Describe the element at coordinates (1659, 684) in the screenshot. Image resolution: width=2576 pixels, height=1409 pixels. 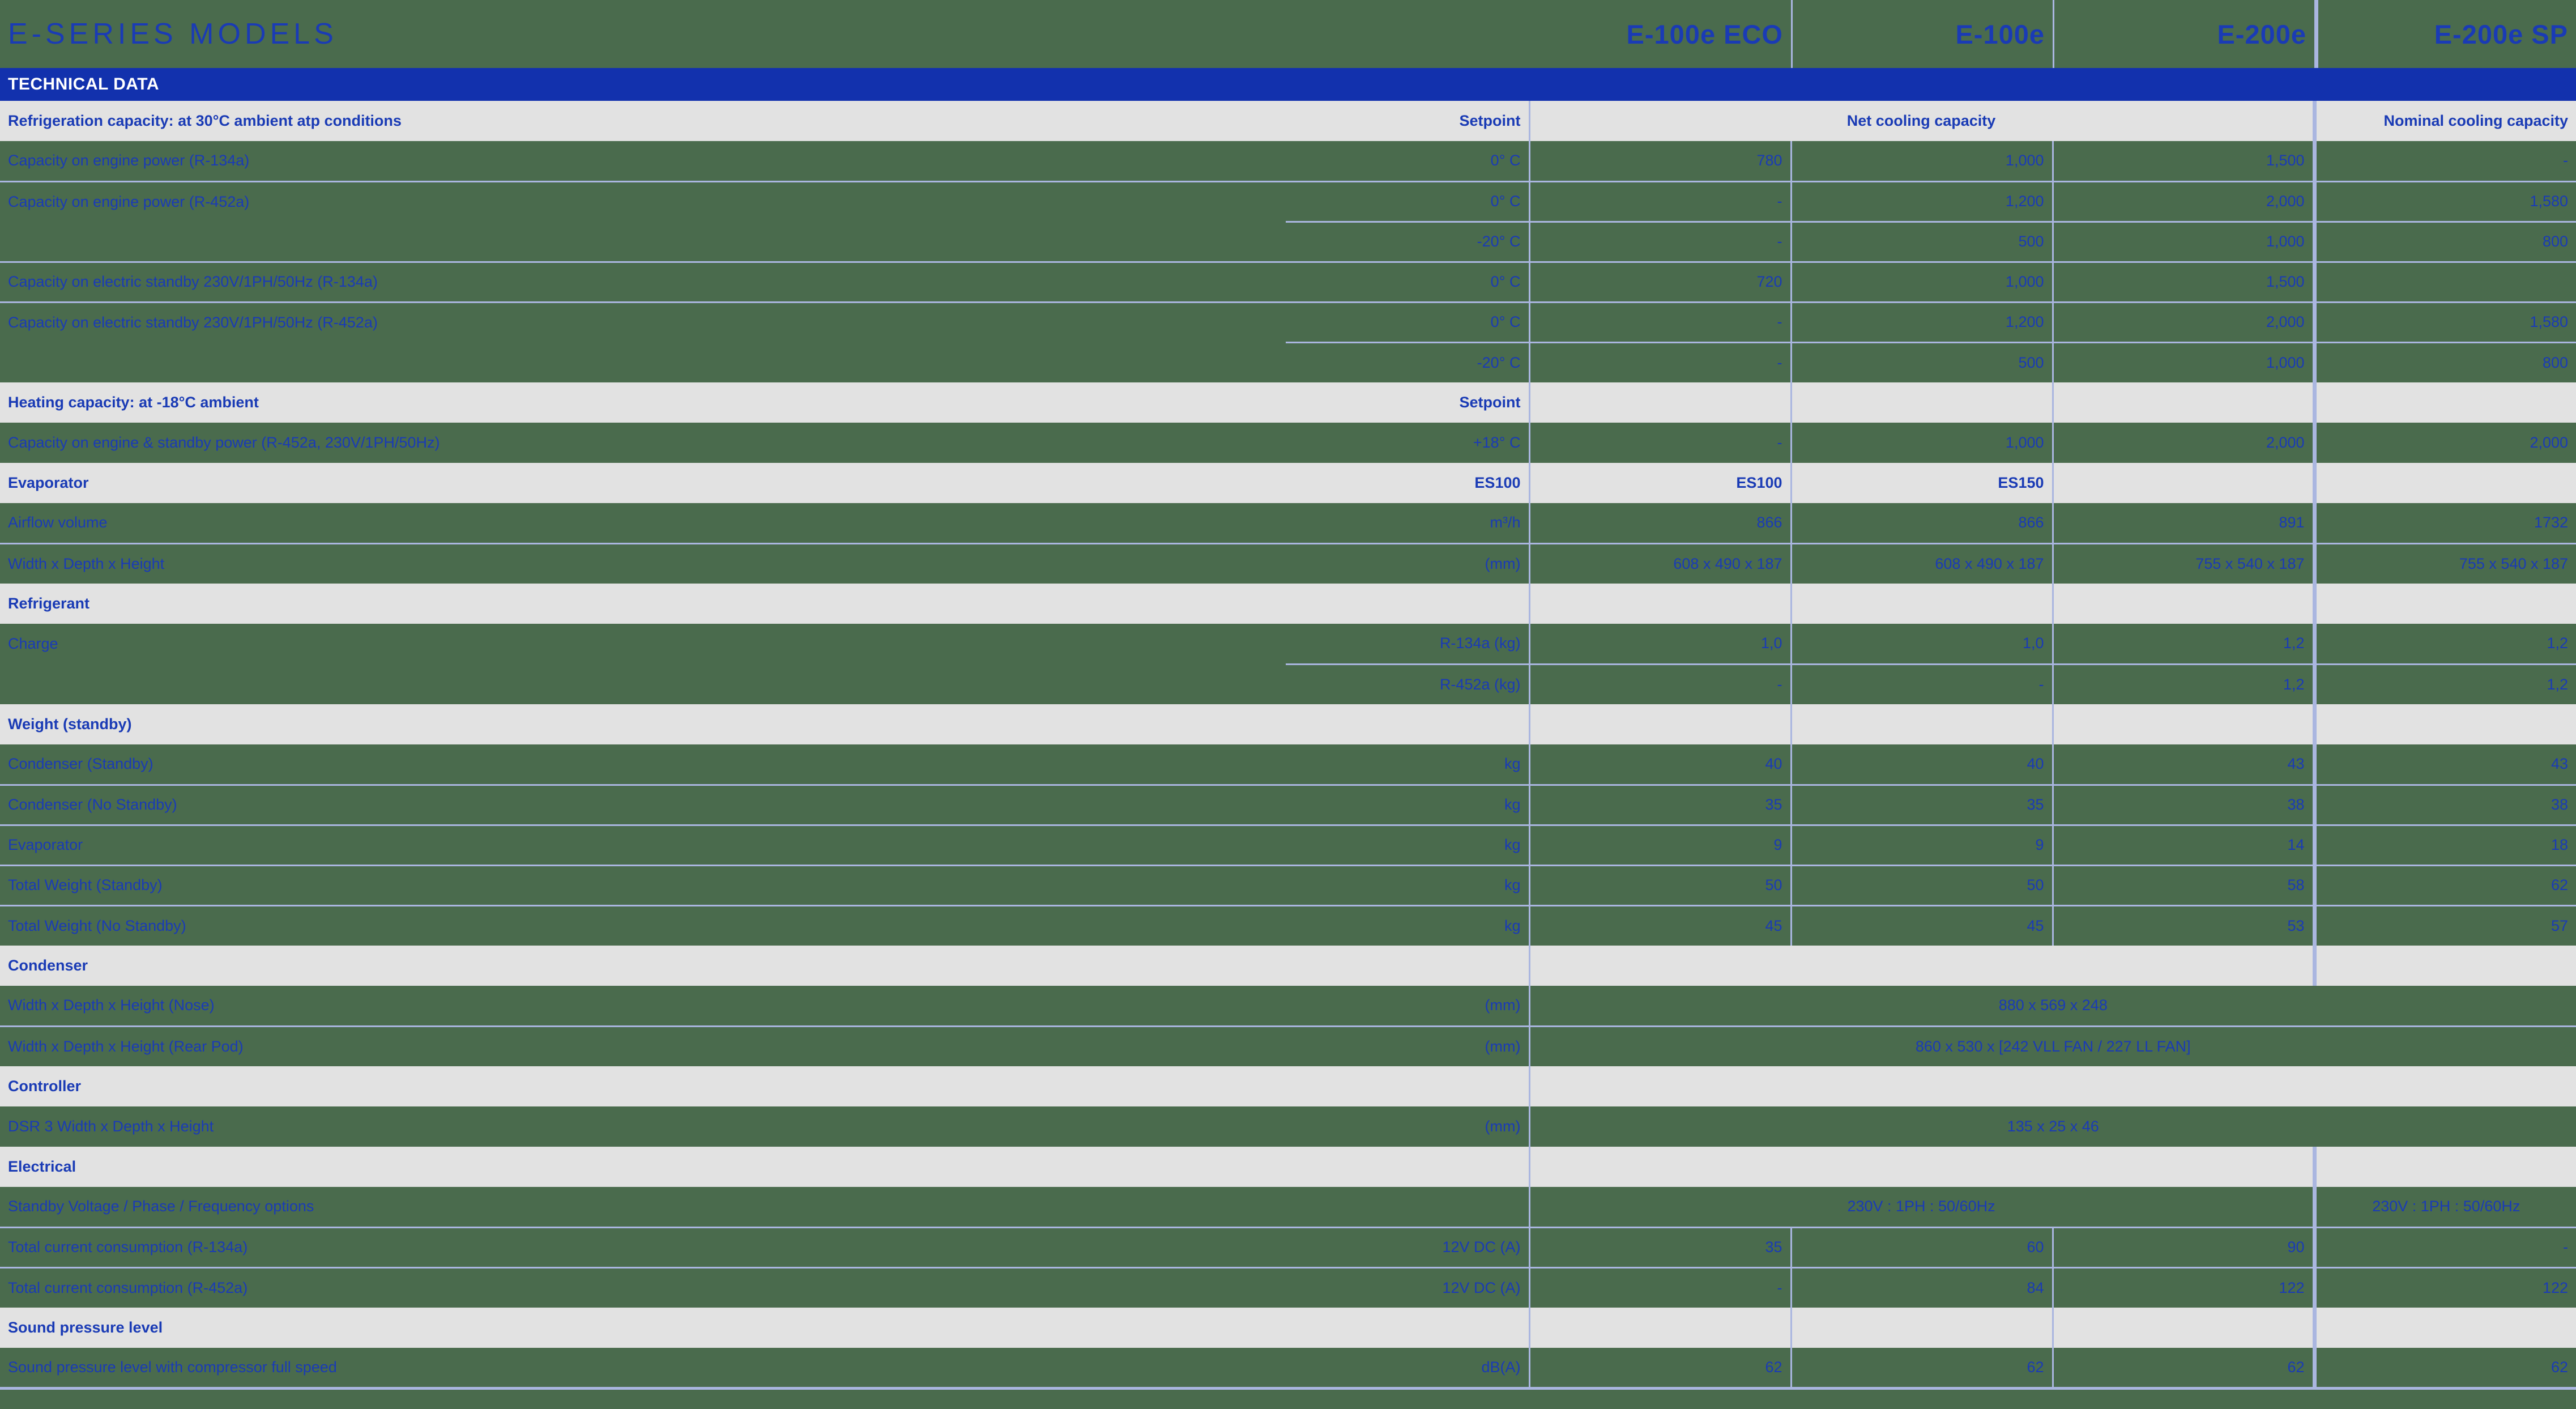
I see `cell-charge-452a-m1: -` at that location.